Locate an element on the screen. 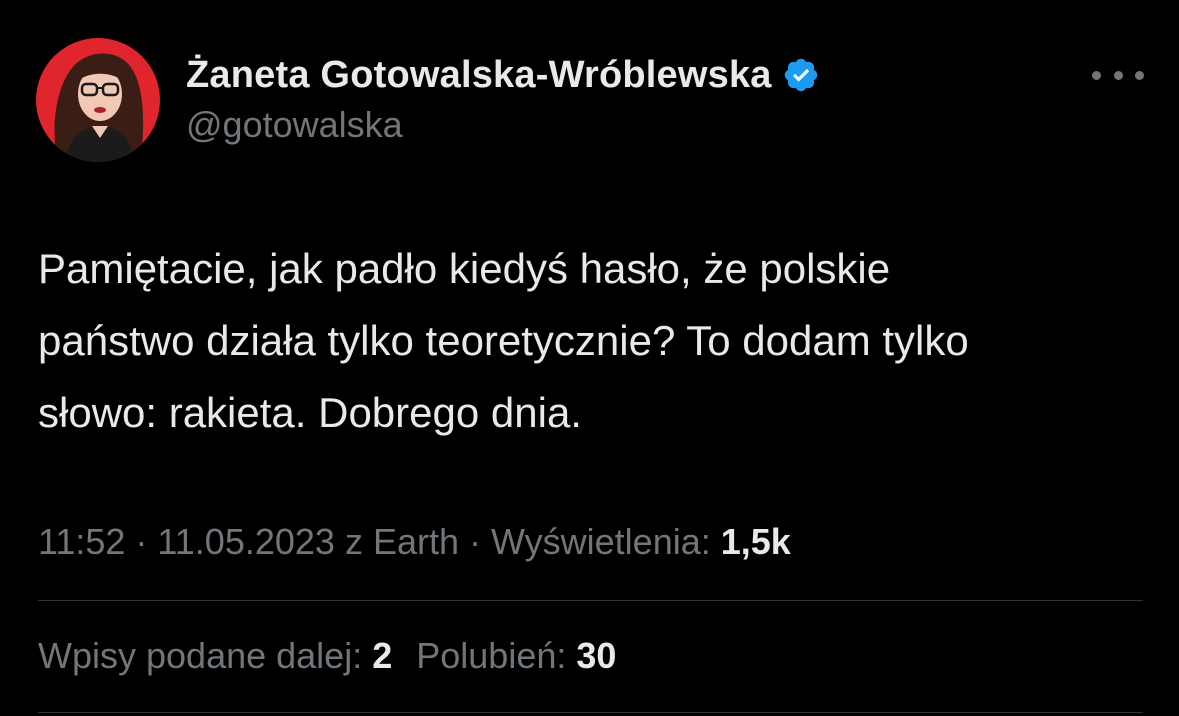 Image resolution: width=1179 pixels, height=716 pixels. author-name-row: Żaneta Gotowalska-Wróblewska is located at coordinates (503, 75).